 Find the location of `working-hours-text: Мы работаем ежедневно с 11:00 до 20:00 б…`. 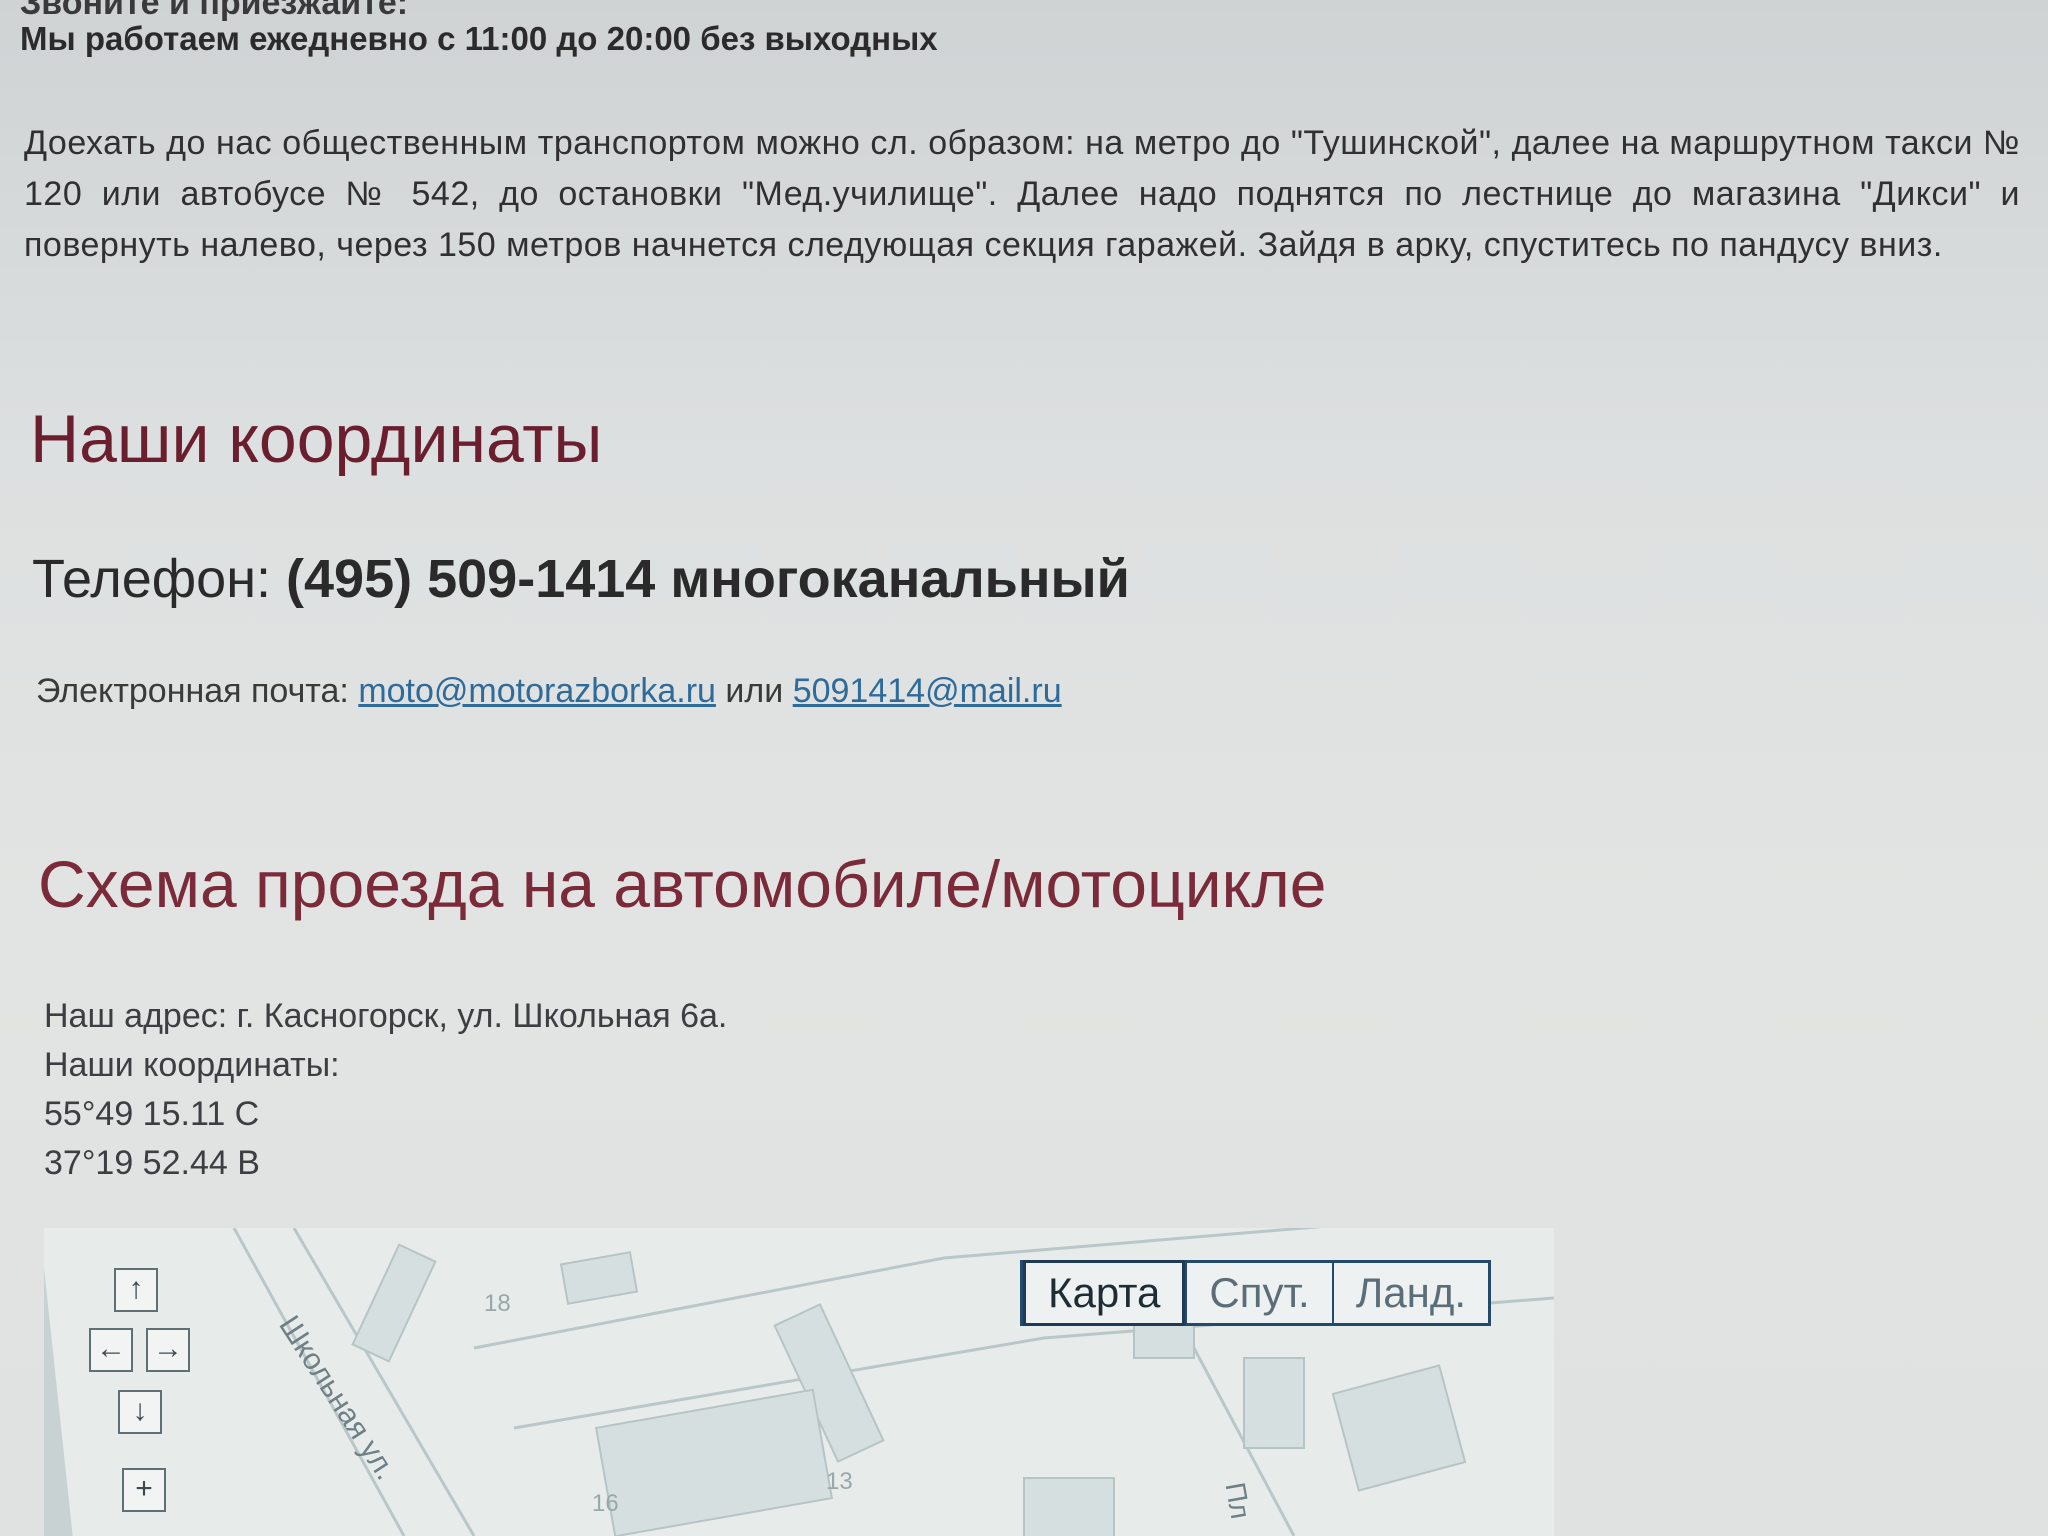

working-hours-text: Мы работаем ежедневно с 11:00 до 20:00 б… is located at coordinates (479, 38).